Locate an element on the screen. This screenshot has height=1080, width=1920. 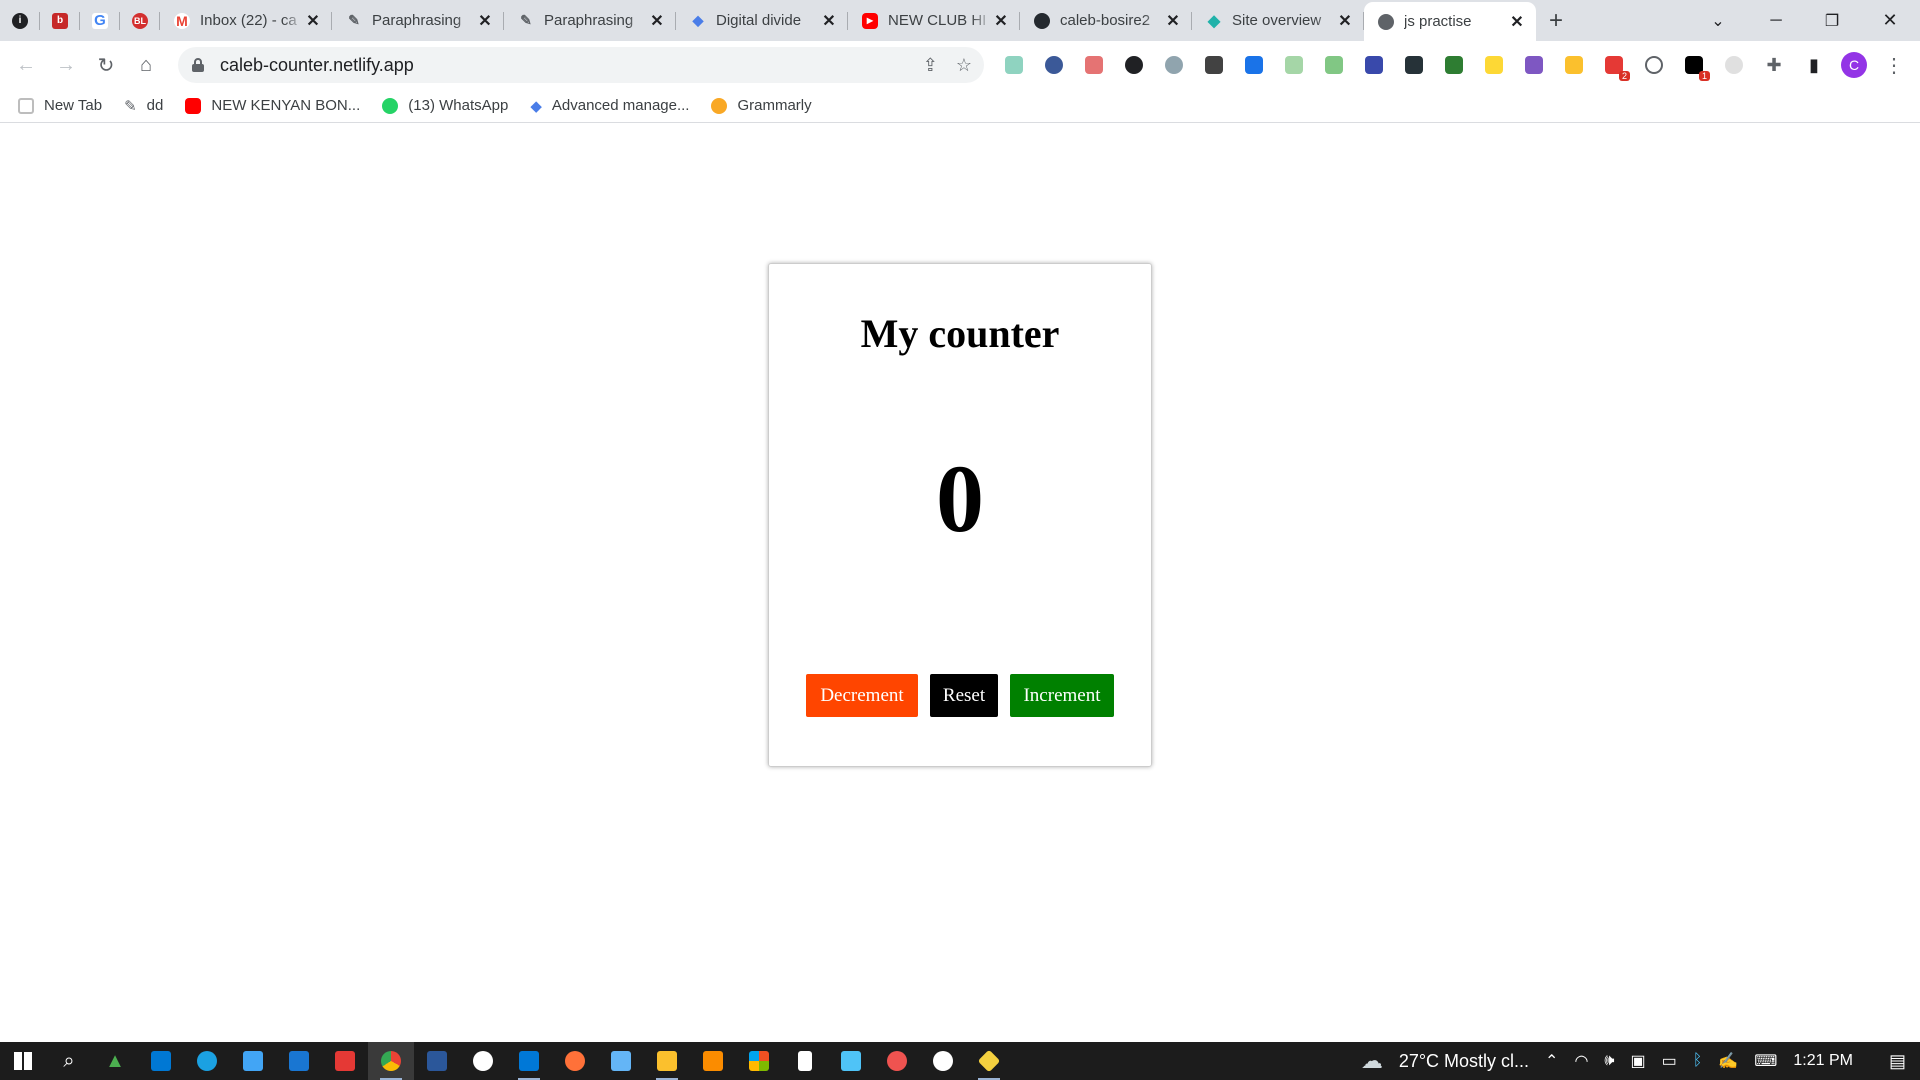
home-button: ⌂ is located at coordinates (146, 65).